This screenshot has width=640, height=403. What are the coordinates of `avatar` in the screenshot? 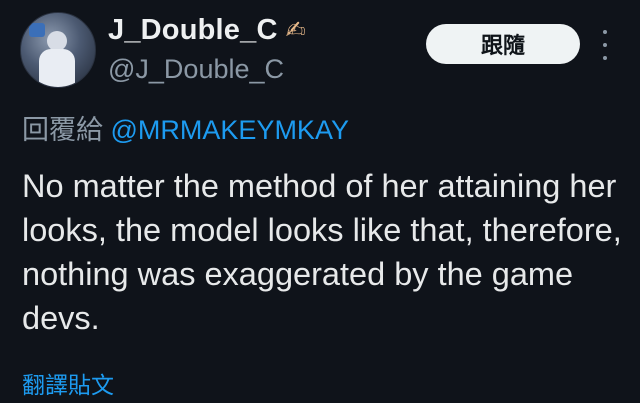 It's located at (58, 50).